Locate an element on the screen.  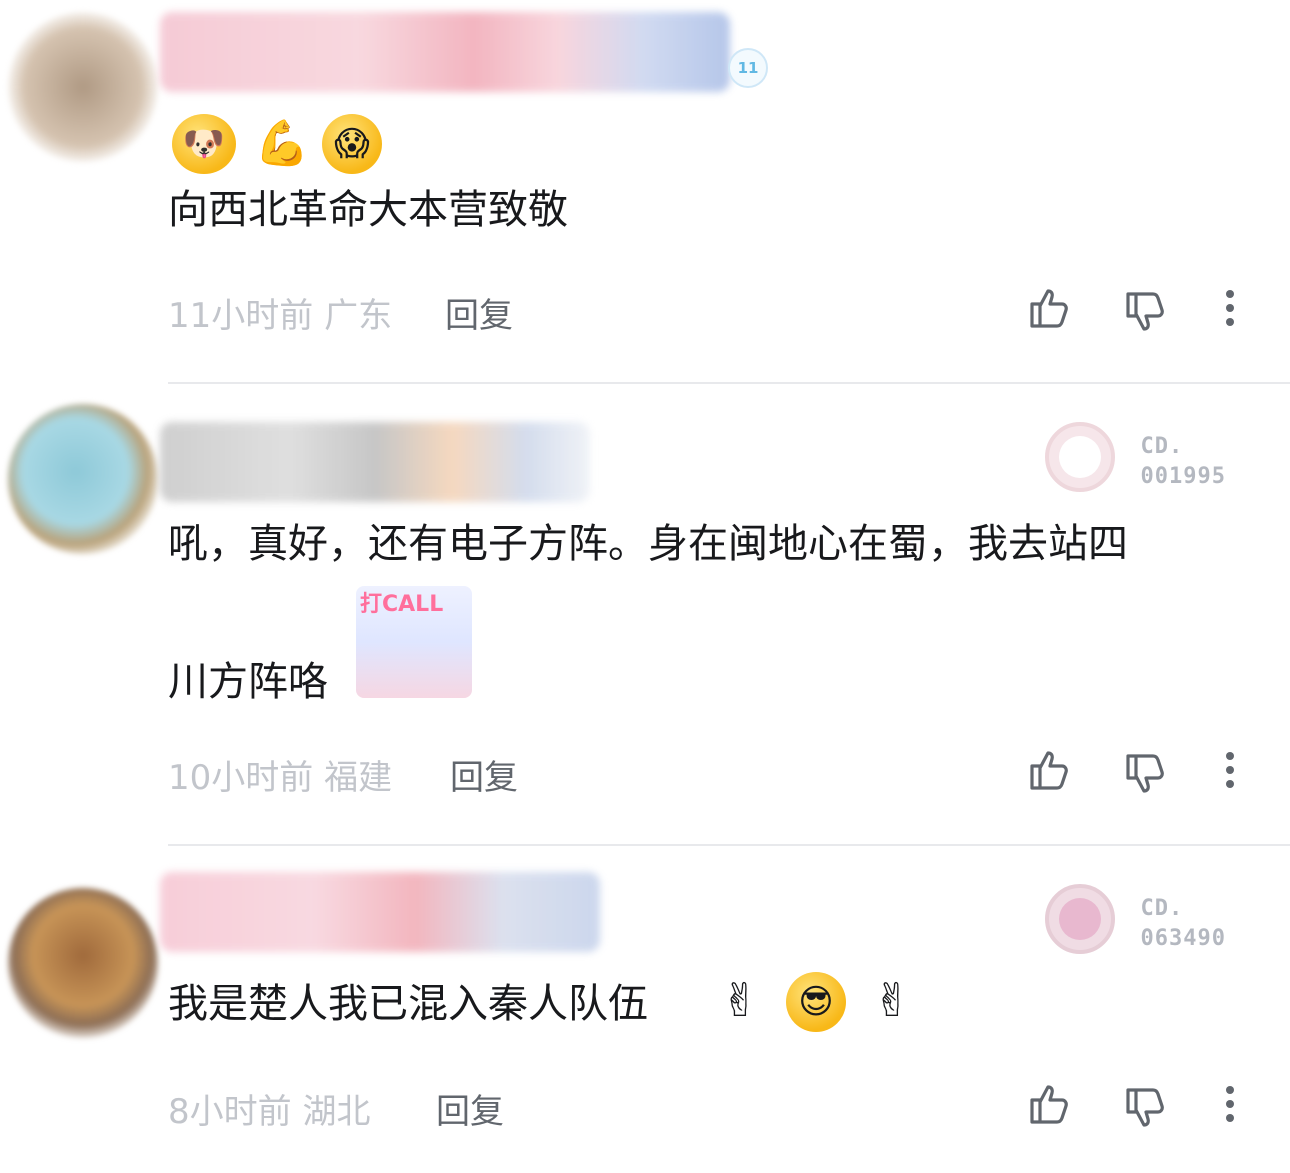
fan-medal-number: CD. 001995 is located at coordinates (1183, 461).